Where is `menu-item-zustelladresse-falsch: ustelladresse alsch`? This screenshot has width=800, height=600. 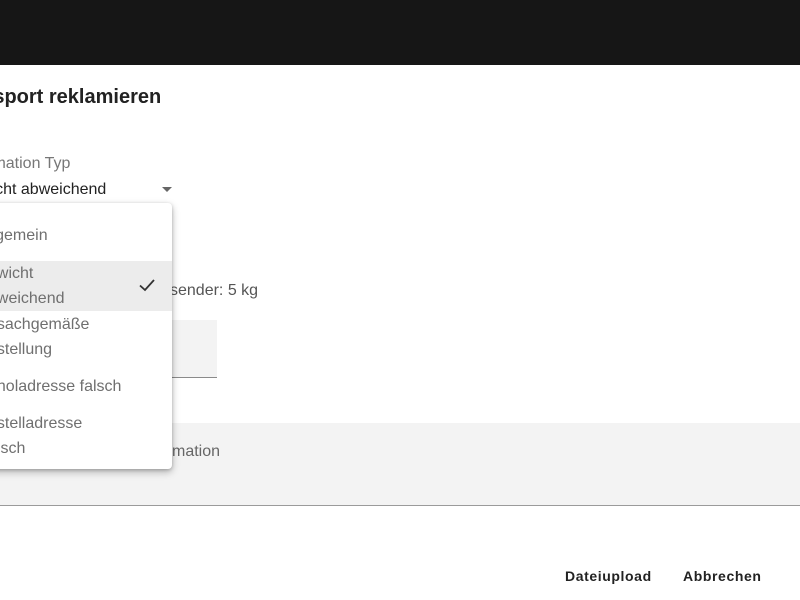
menu-item-zustelladresse-falsch: ustelladresse alsch is located at coordinates (86, 436).